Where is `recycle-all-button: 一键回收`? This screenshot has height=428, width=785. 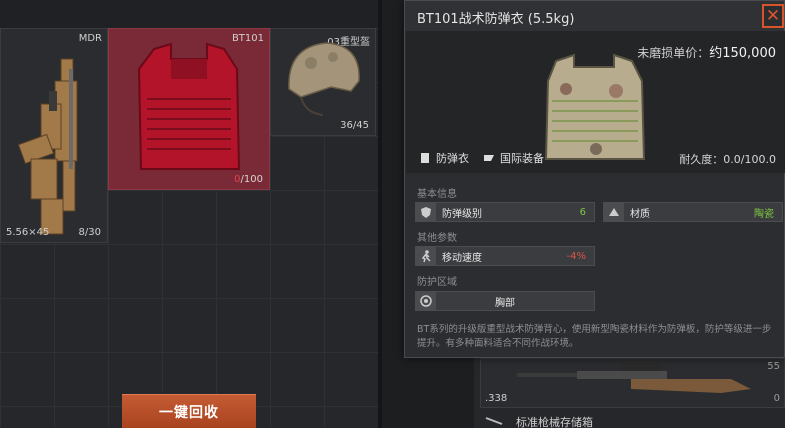
recycle-all-button: 一键回收 is located at coordinates (189, 411).